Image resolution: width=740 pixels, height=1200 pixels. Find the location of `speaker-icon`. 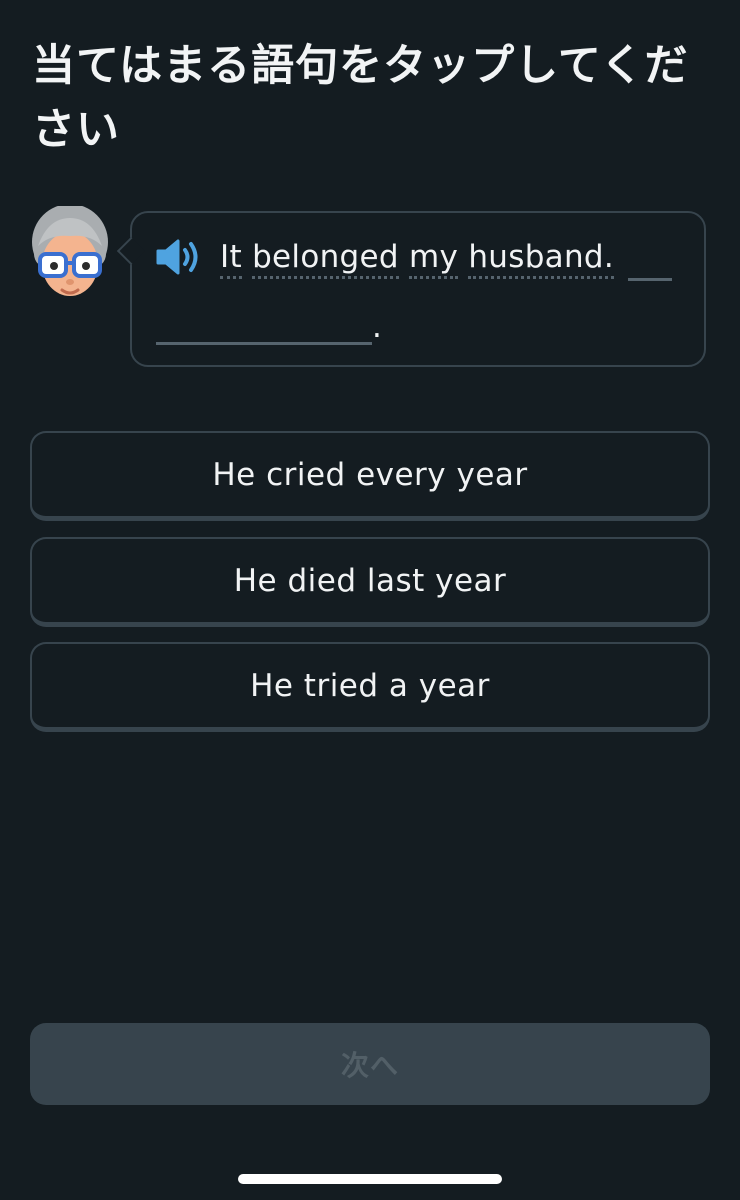

speaker-icon is located at coordinates (177, 257).